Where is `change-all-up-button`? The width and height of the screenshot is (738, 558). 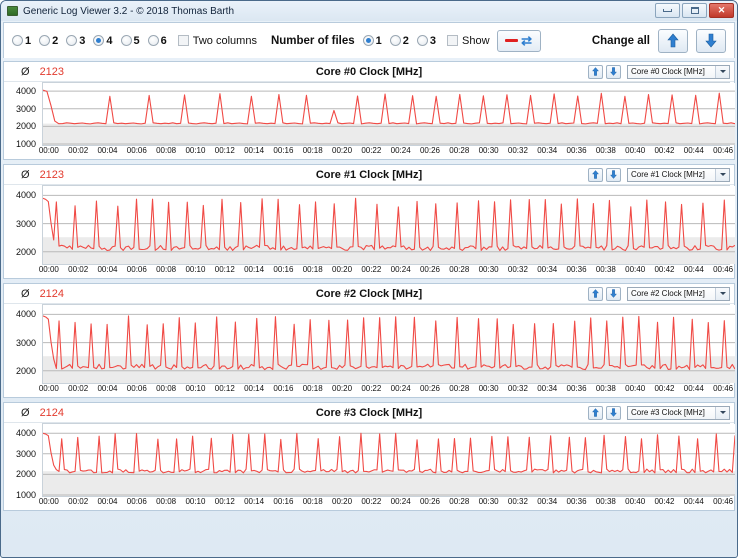 change-all-up-button is located at coordinates (673, 40).